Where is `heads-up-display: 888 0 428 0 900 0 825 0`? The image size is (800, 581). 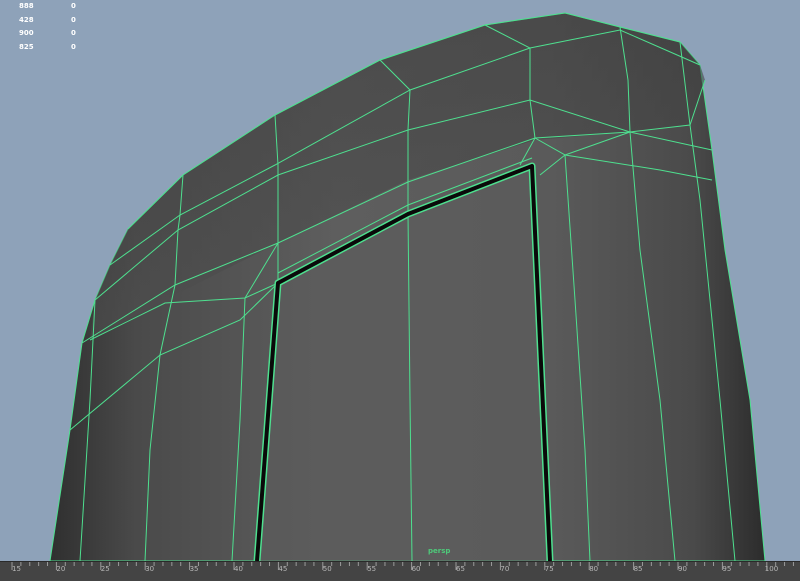
heads-up-display: 888 0 428 0 900 0 825 0 is located at coordinates (45, 27).